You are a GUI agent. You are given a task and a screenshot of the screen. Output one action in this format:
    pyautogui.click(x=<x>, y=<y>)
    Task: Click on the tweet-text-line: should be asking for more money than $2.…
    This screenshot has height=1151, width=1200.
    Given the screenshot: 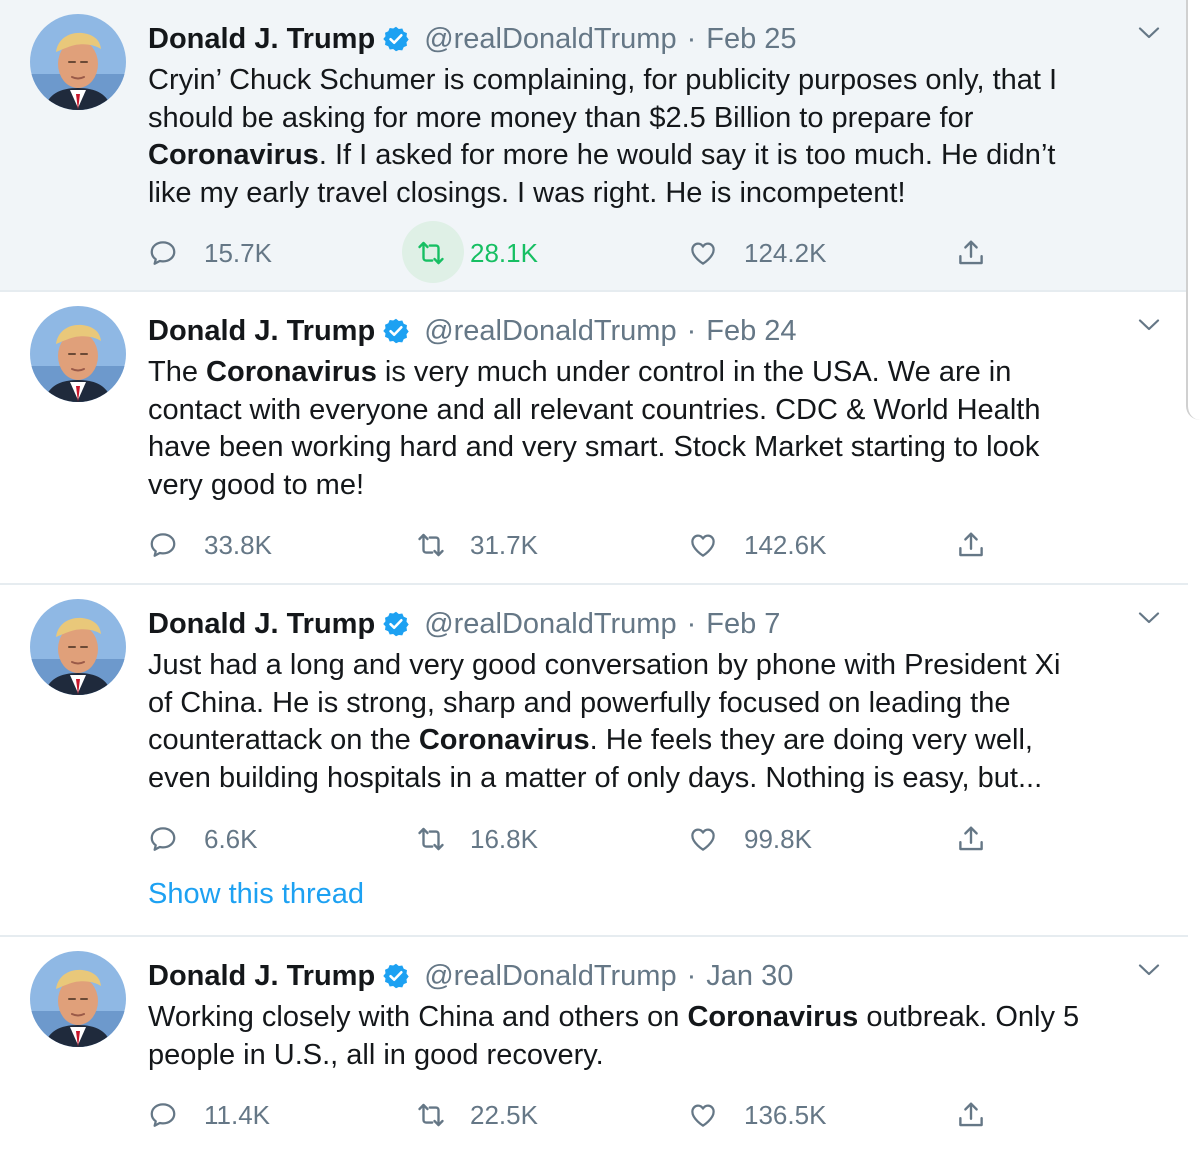 What is the action you would take?
    pyautogui.click(x=561, y=117)
    